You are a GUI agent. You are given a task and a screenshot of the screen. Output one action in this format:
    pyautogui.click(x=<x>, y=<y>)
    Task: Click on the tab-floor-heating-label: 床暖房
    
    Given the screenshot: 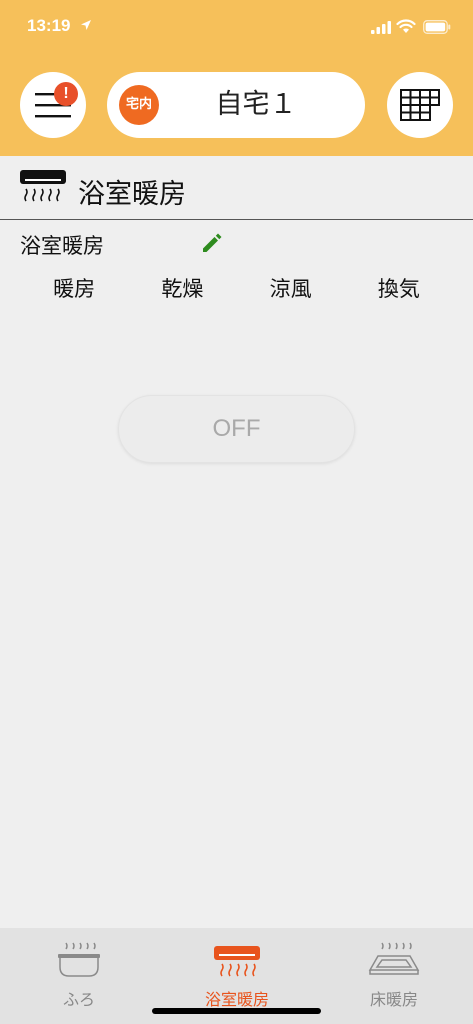 What is the action you would take?
    pyautogui.click(x=393, y=999)
    